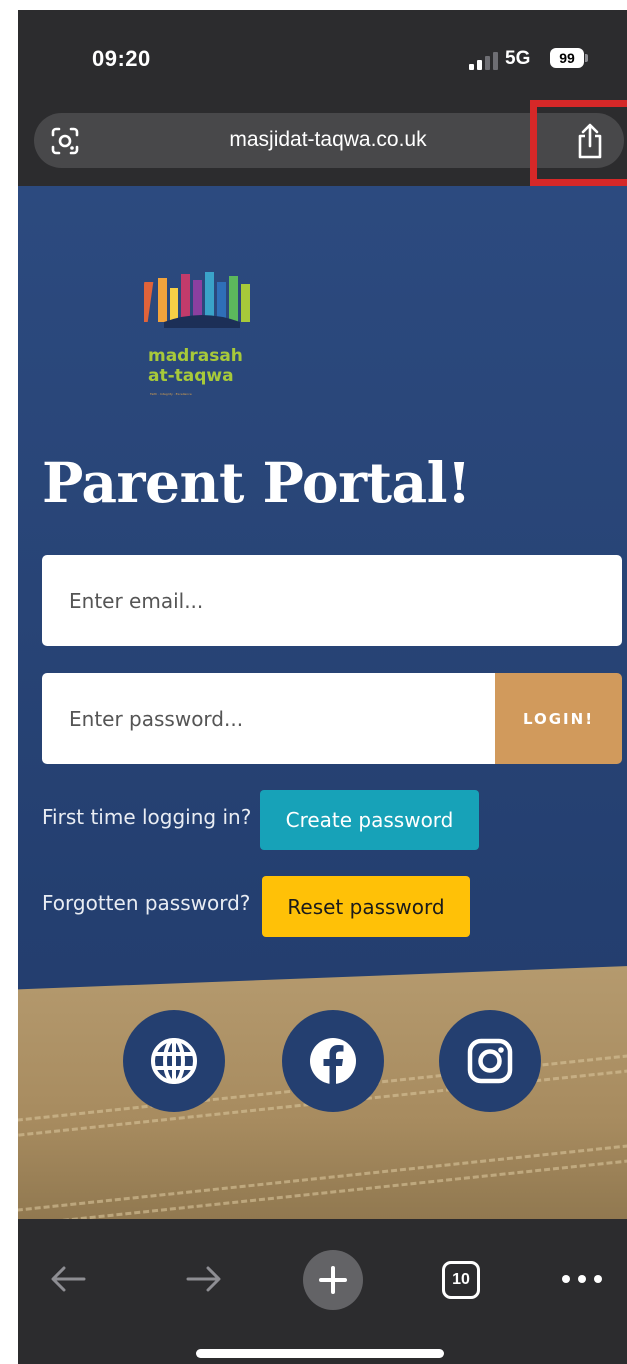 The width and height of the screenshot is (627, 1364). What do you see at coordinates (197, 300) in the screenshot?
I see `logo-bars-icon` at bounding box center [197, 300].